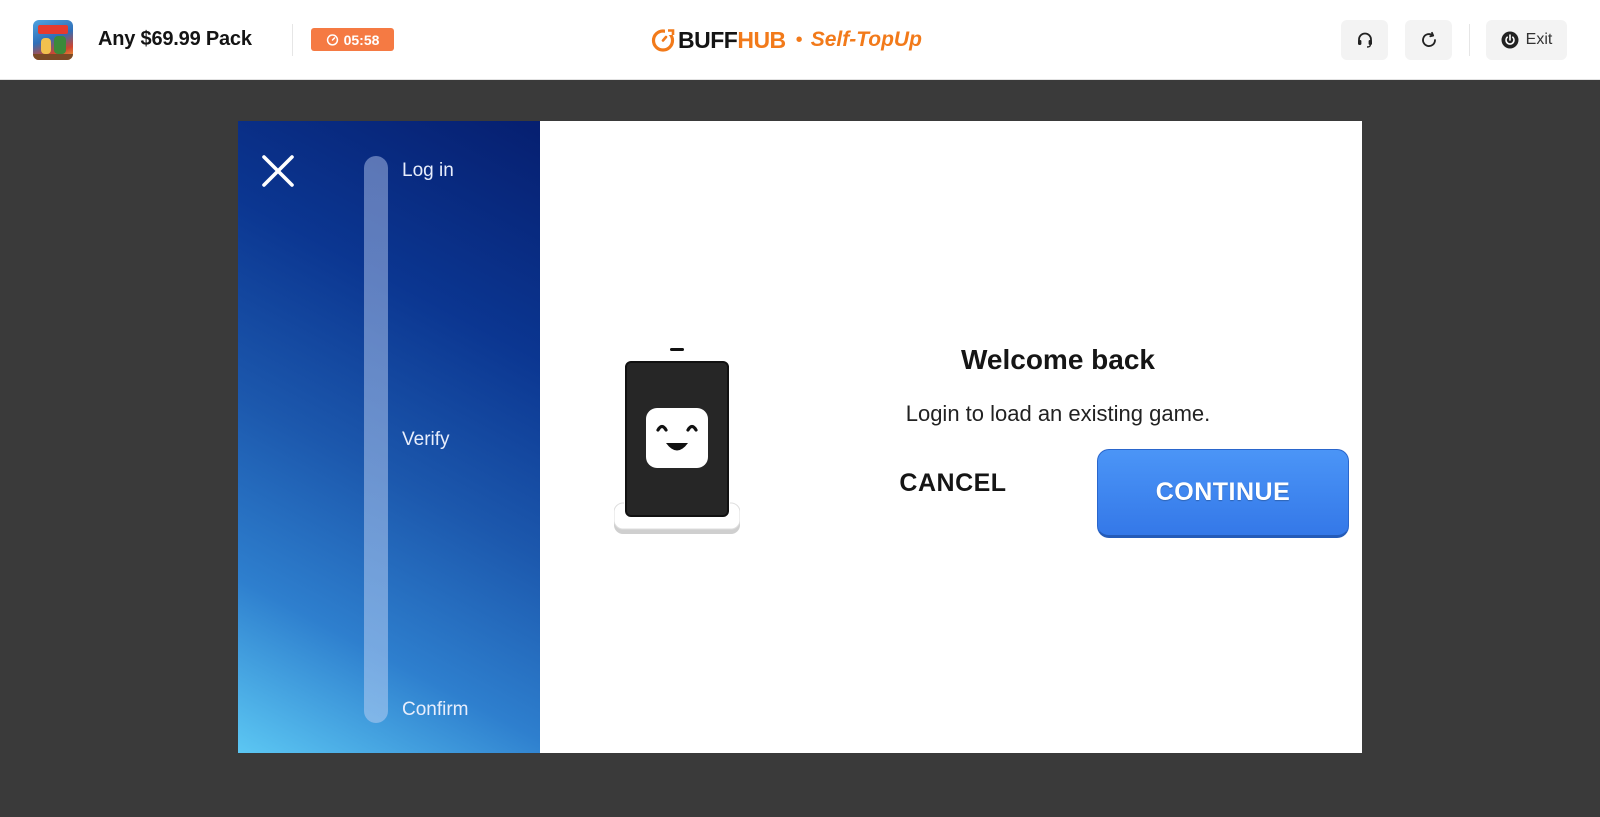 The height and width of the screenshot is (817, 1600). I want to click on brand: BUFF HUB • Self-TopUp, so click(786, 40).